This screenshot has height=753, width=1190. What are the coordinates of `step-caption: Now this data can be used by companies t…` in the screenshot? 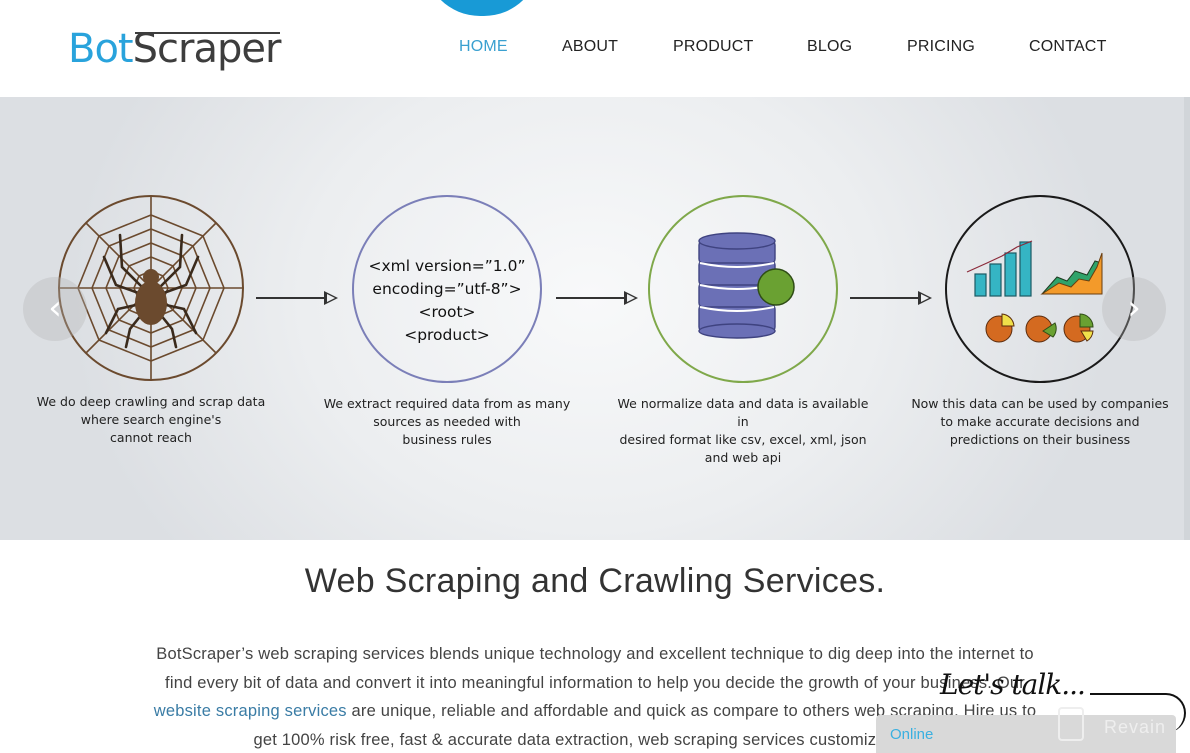 It's located at (1040, 422).